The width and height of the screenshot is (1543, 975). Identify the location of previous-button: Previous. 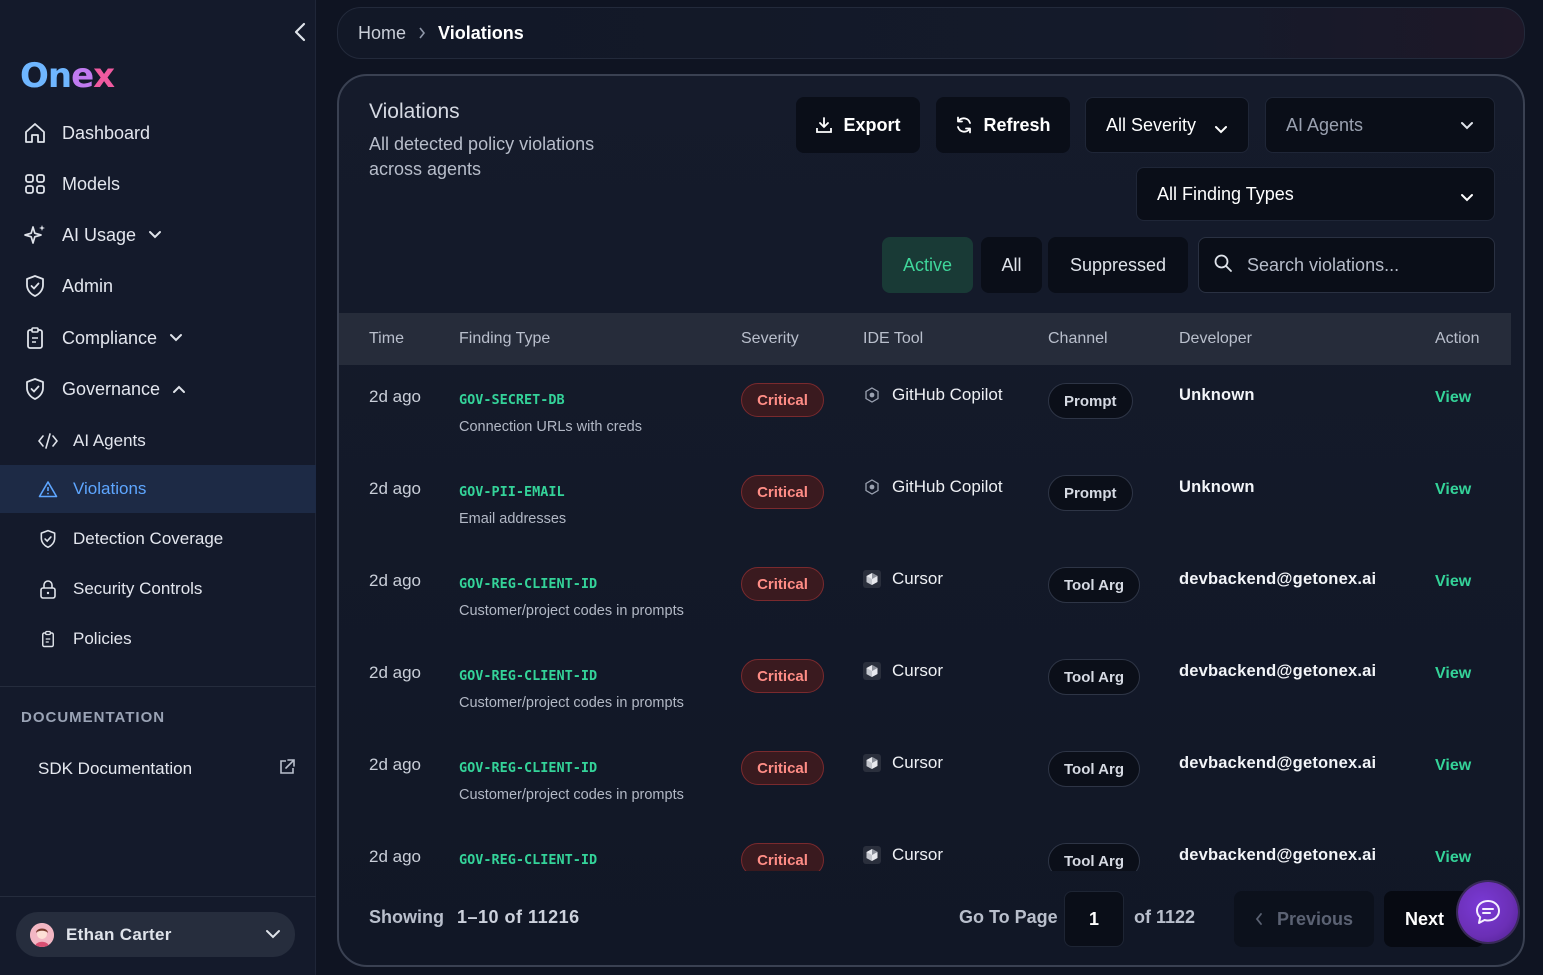
(1304, 919).